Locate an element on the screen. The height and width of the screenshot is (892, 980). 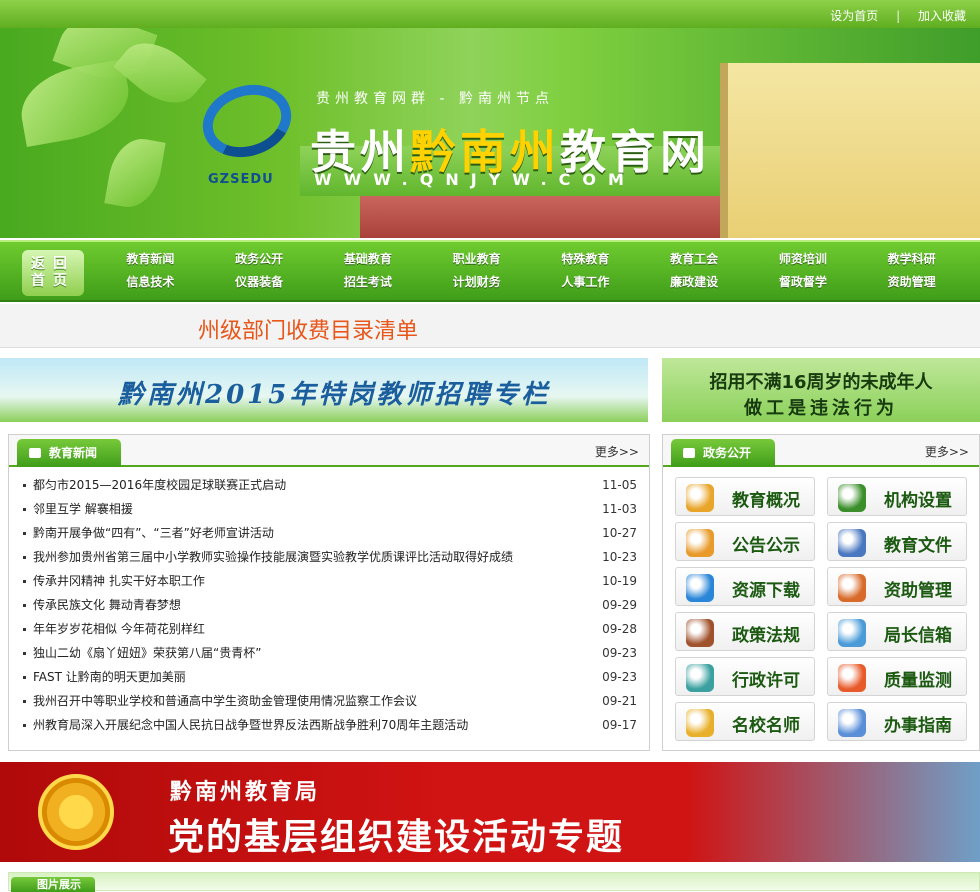
news-title: 传承井冈精神 扎实干好本职工作 is located at coordinates (113, 581).